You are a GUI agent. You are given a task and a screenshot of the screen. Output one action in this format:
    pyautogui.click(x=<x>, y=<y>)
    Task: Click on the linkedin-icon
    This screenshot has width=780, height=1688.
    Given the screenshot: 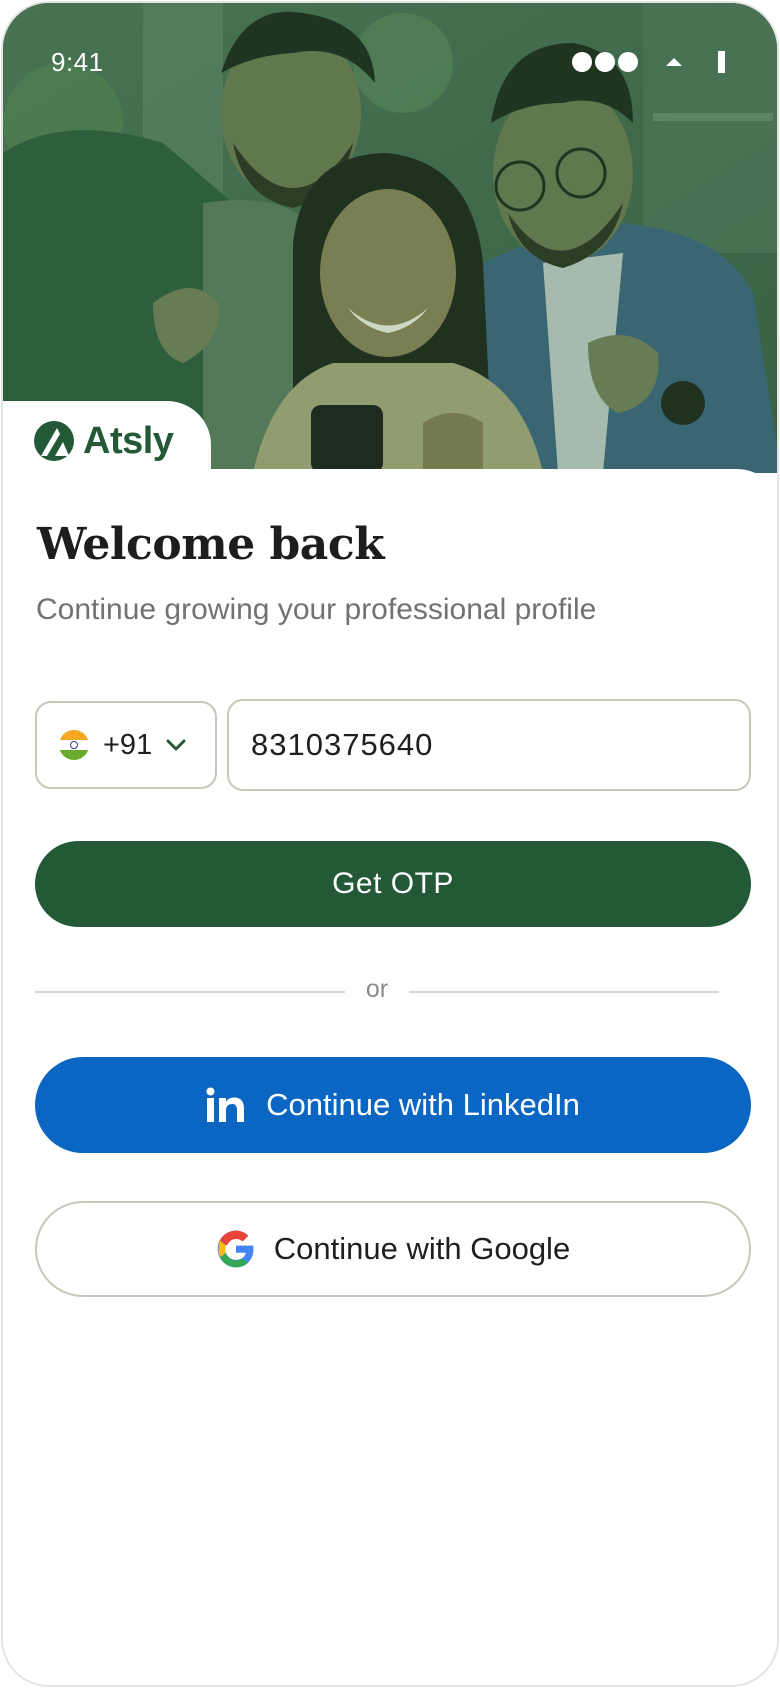 What is the action you would take?
    pyautogui.click(x=225, y=1104)
    